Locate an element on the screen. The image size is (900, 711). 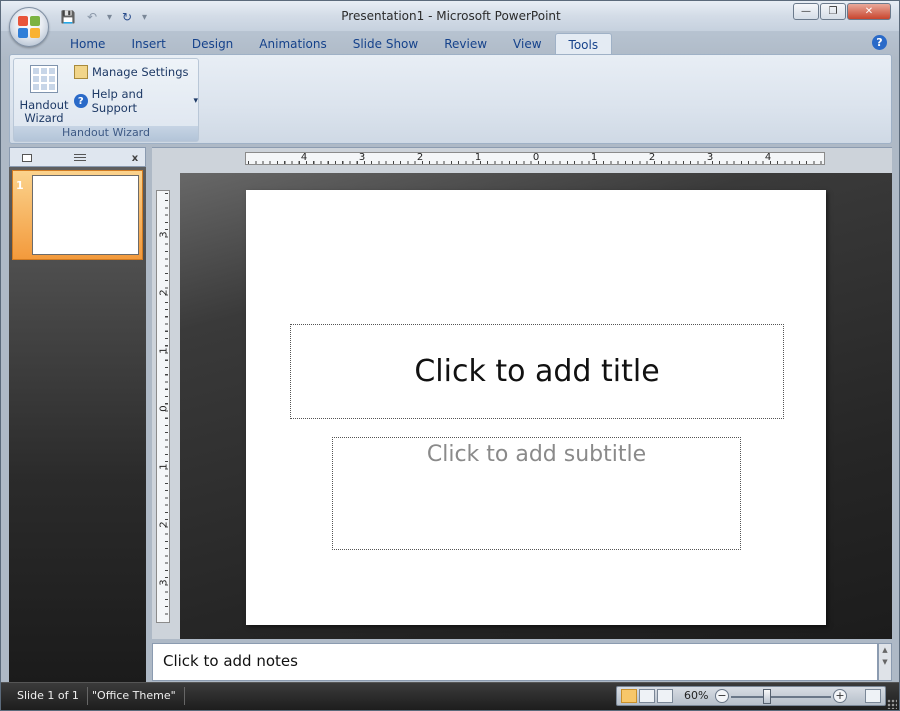
outline-tab is located at coordinates (80, 158).